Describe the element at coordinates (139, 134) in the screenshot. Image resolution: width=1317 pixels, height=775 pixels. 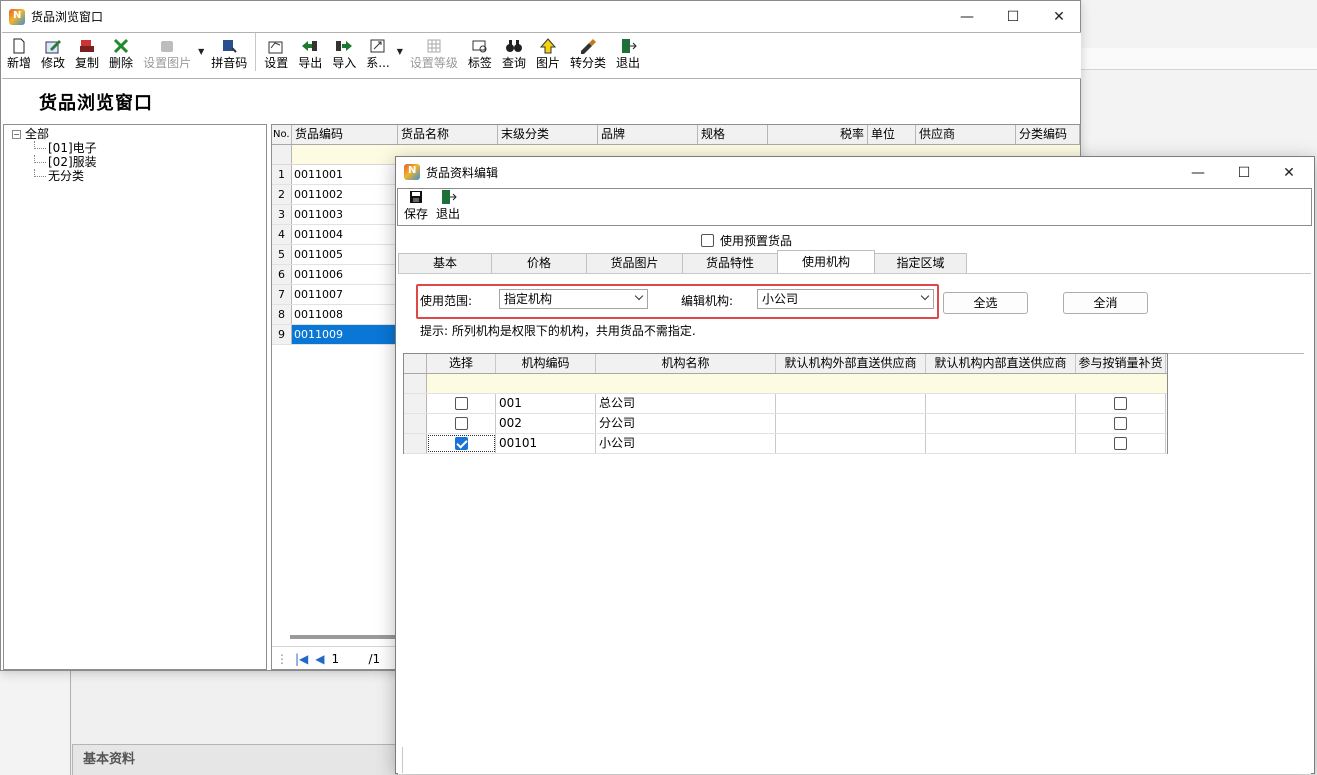
I see `tree-item-root: − 全部` at that location.